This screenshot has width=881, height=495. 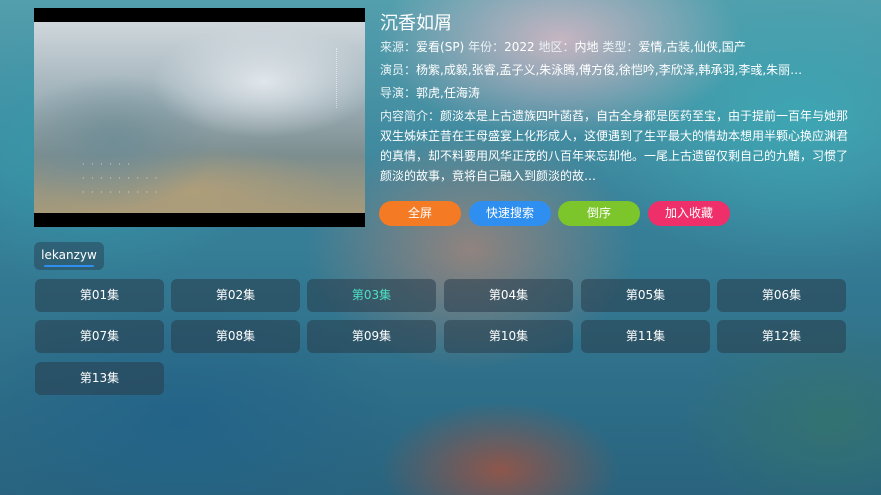 I want to click on episode-button: 第10集, so click(x=508, y=336).